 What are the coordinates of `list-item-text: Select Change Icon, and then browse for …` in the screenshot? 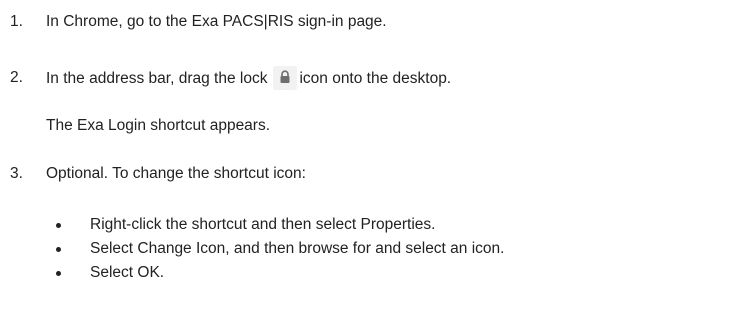 It's located at (297, 248).